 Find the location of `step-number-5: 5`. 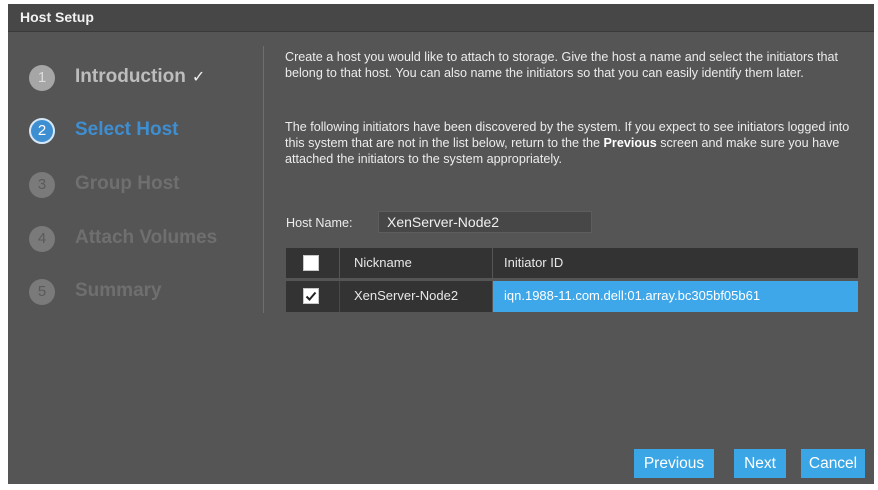

step-number-5: 5 is located at coordinates (42, 292).